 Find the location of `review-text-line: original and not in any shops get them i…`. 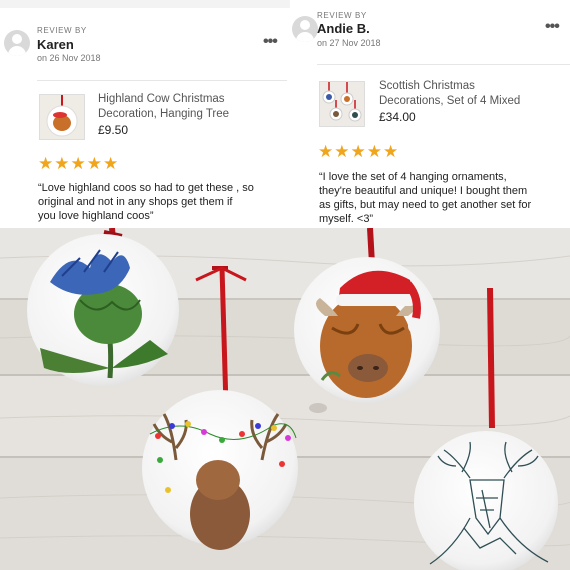

review-text-line: original and not in any shops get them i… is located at coordinates (135, 202).